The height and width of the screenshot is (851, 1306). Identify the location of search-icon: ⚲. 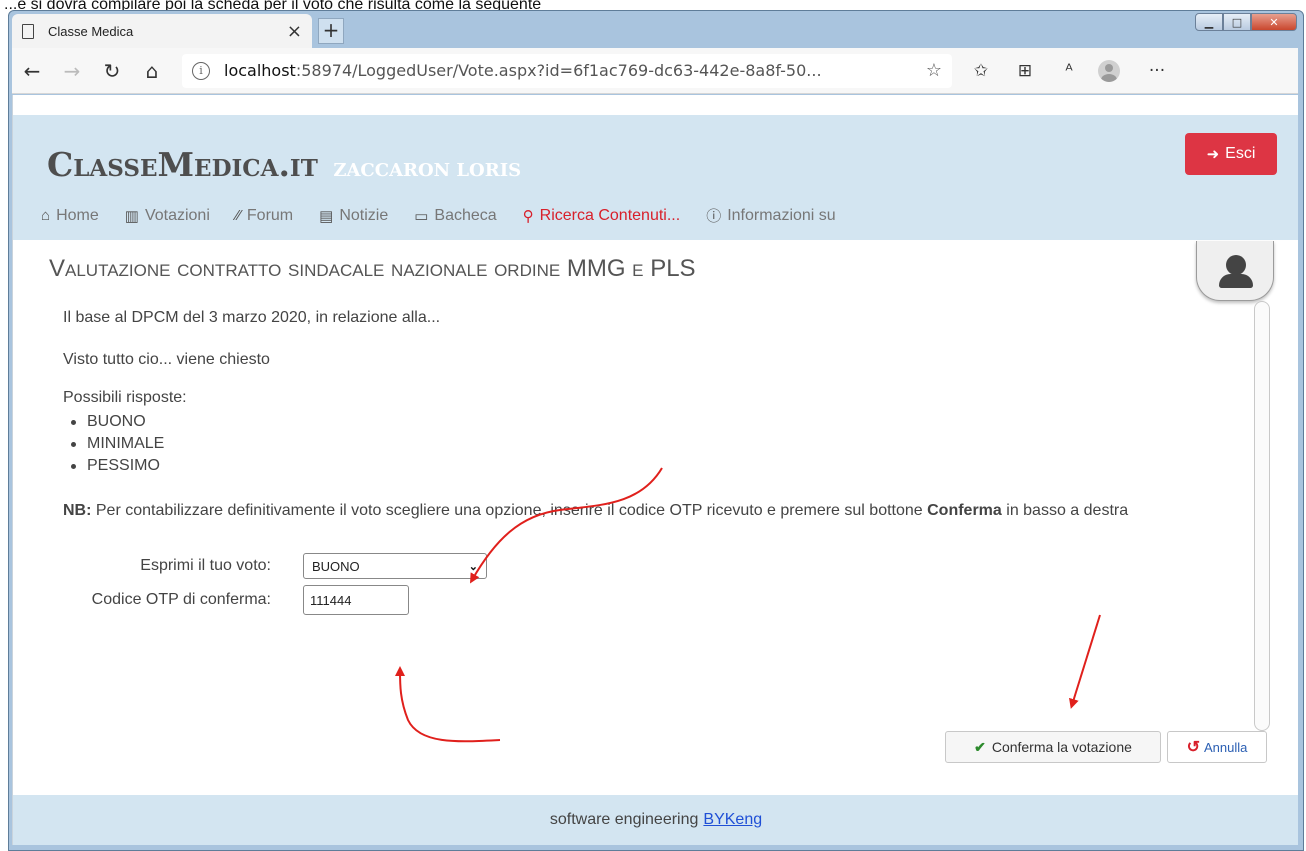
(528, 216).